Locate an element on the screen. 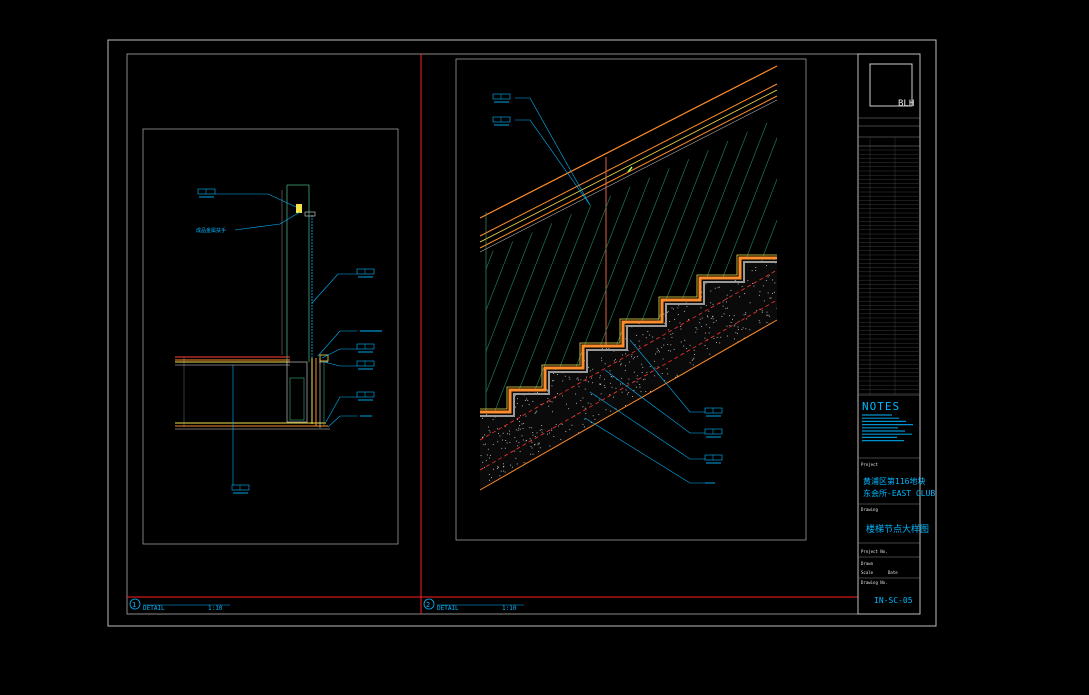 The image size is (1089, 695). concrete-fill is located at coordinates (628, 374).